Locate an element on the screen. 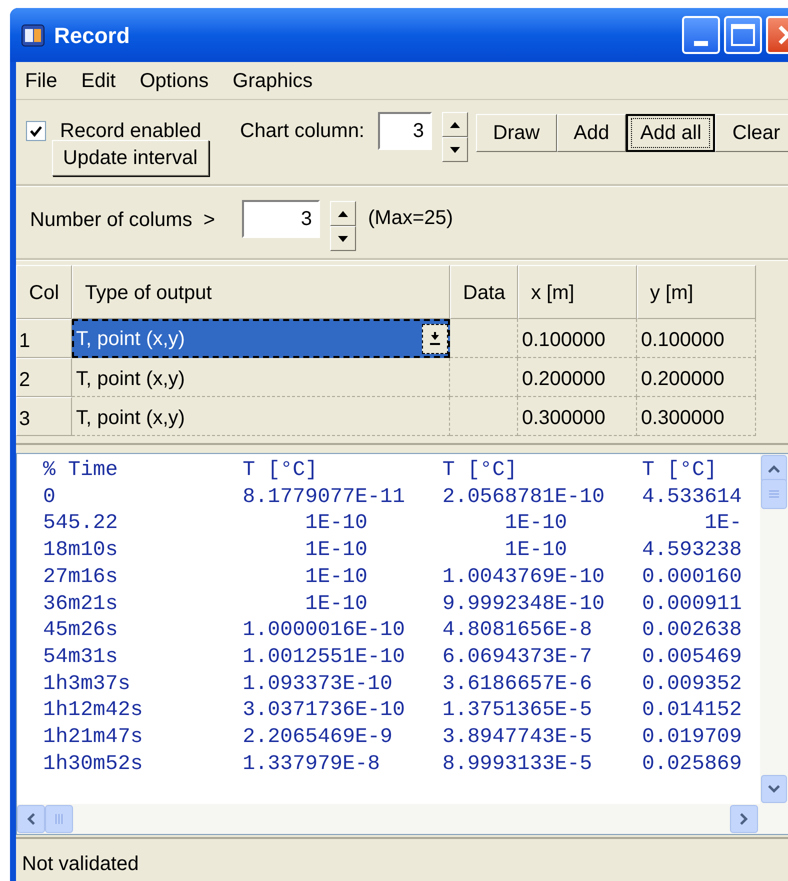  scroll-left-button is located at coordinates (31, 819).